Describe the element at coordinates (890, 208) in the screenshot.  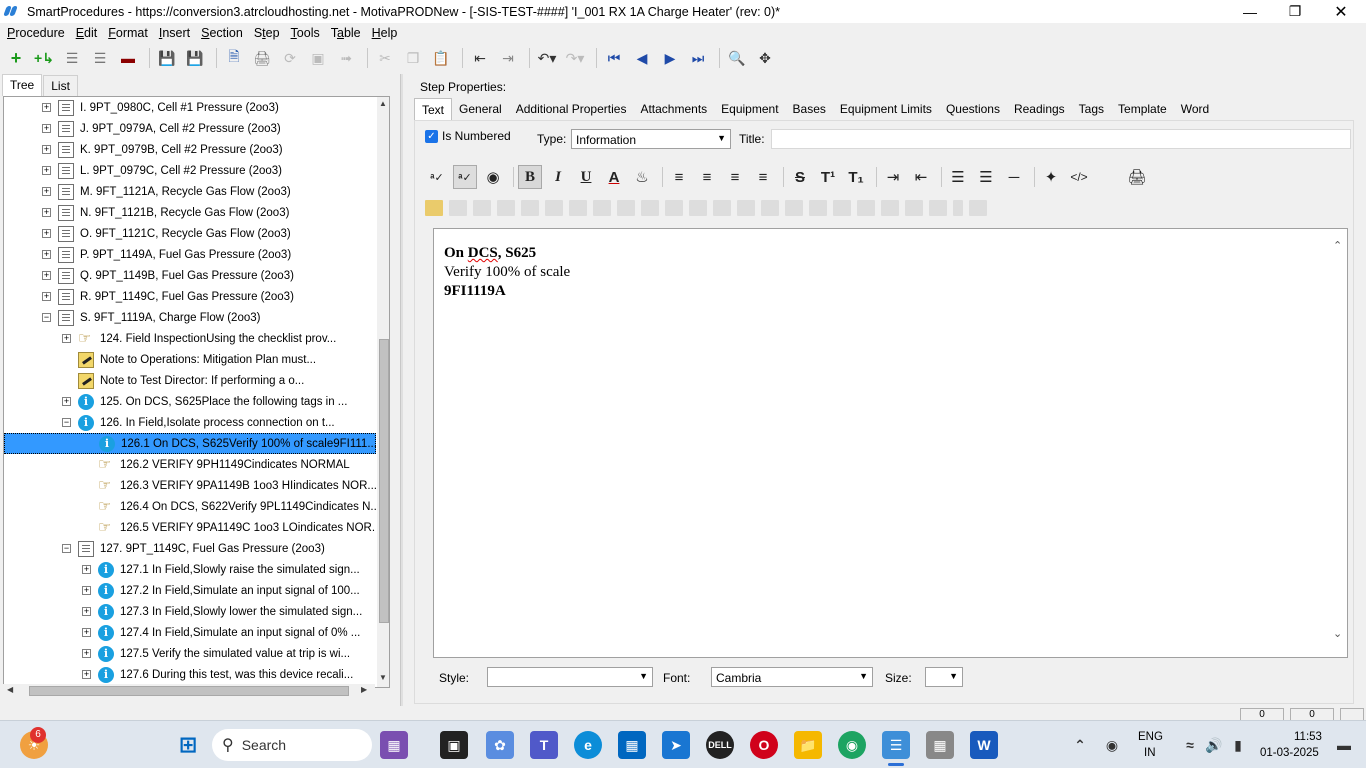
I see `cell-width-icon` at that location.